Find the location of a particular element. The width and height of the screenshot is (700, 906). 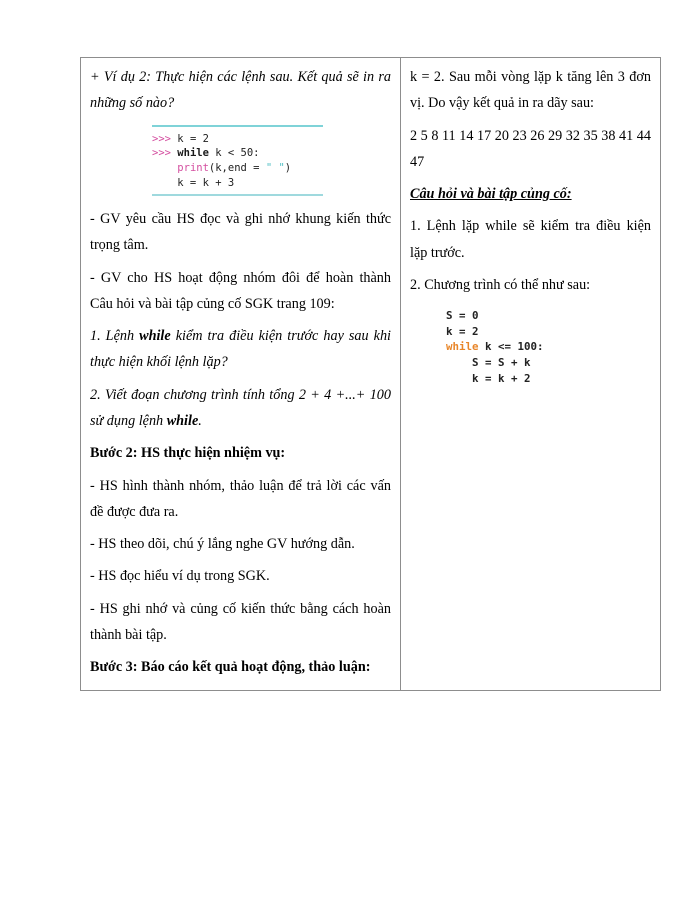

code-token: k = k + 3 is located at coordinates (193, 183).